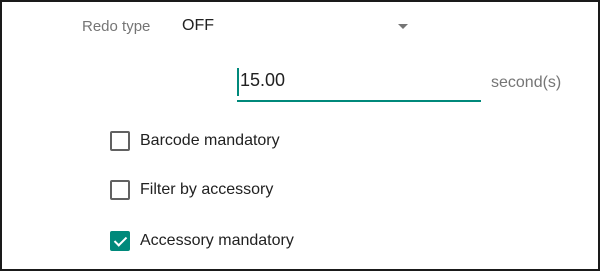 This screenshot has width=600, height=271. What do you see at coordinates (263, 80) in the screenshot?
I see `seconds-input-value: 15.00` at bounding box center [263, 80].